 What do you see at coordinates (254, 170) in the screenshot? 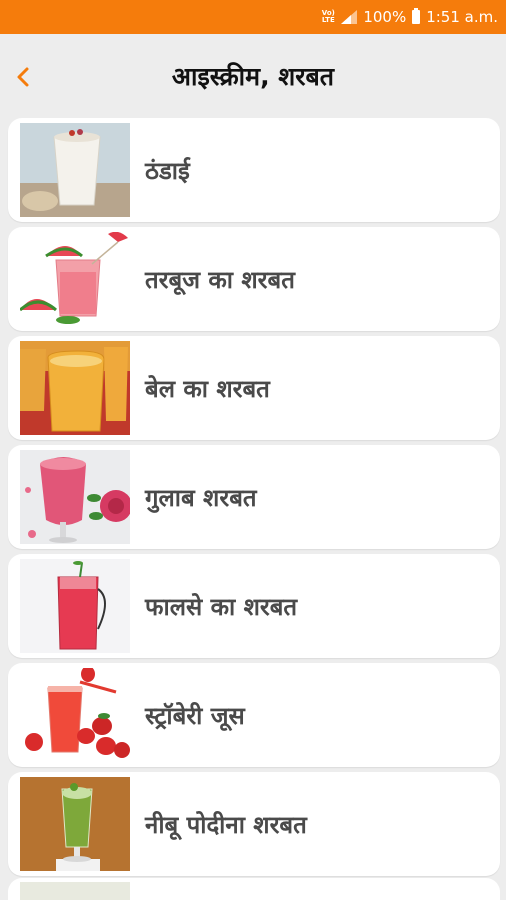
I see `list-item-thandai: ठंडाई` at bounding box center [254, 170].